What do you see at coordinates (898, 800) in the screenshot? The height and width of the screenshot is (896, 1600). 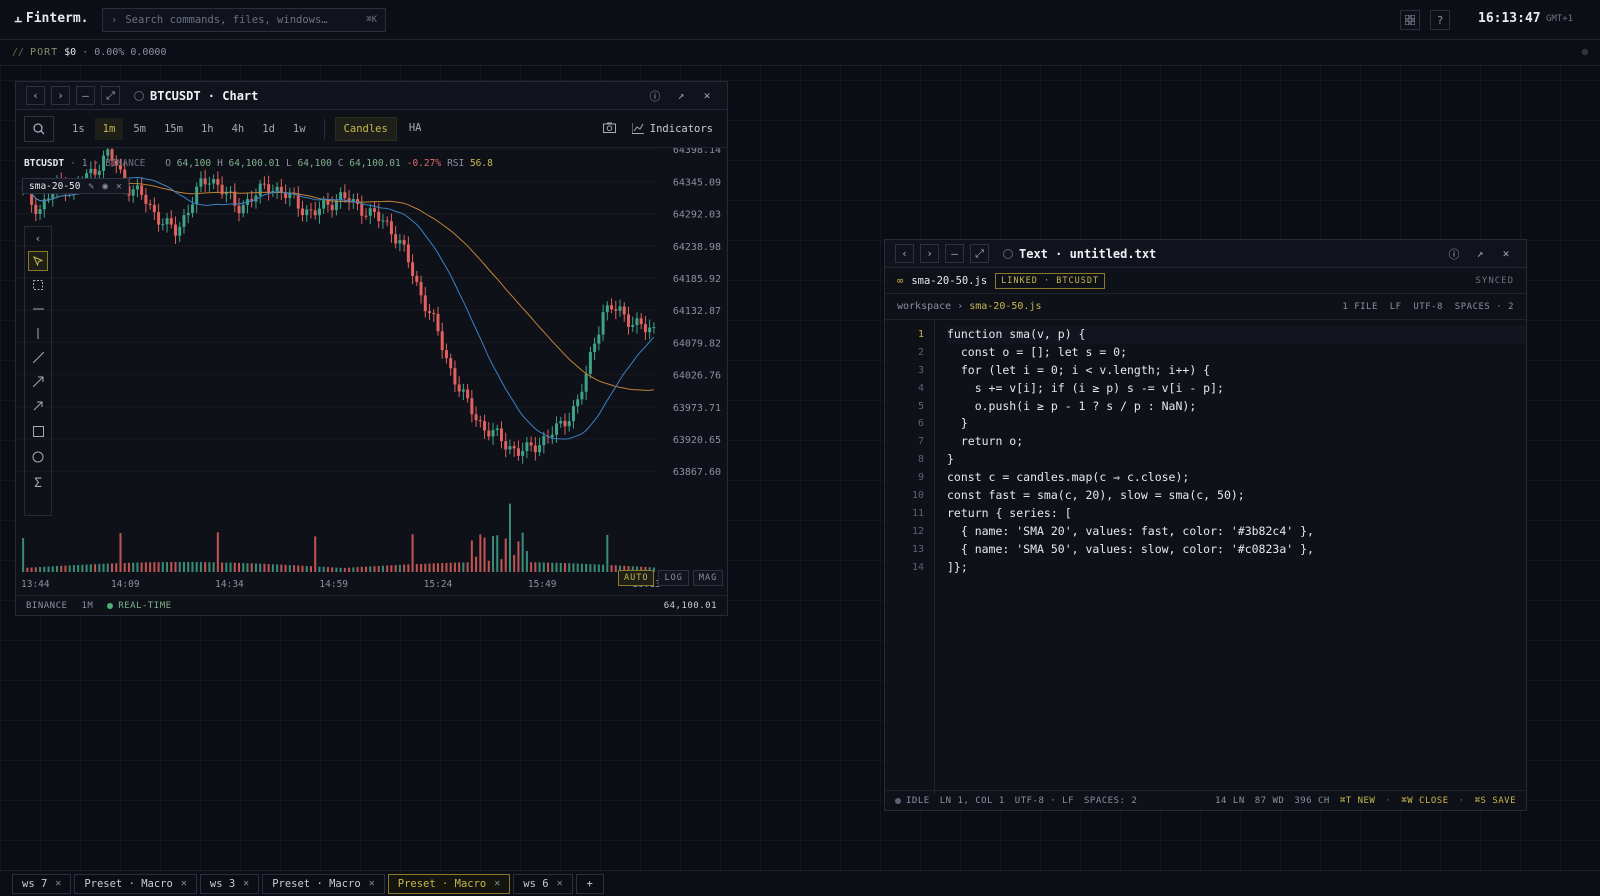 I see `idle-dot-icon` at bounding box center [898, 800].